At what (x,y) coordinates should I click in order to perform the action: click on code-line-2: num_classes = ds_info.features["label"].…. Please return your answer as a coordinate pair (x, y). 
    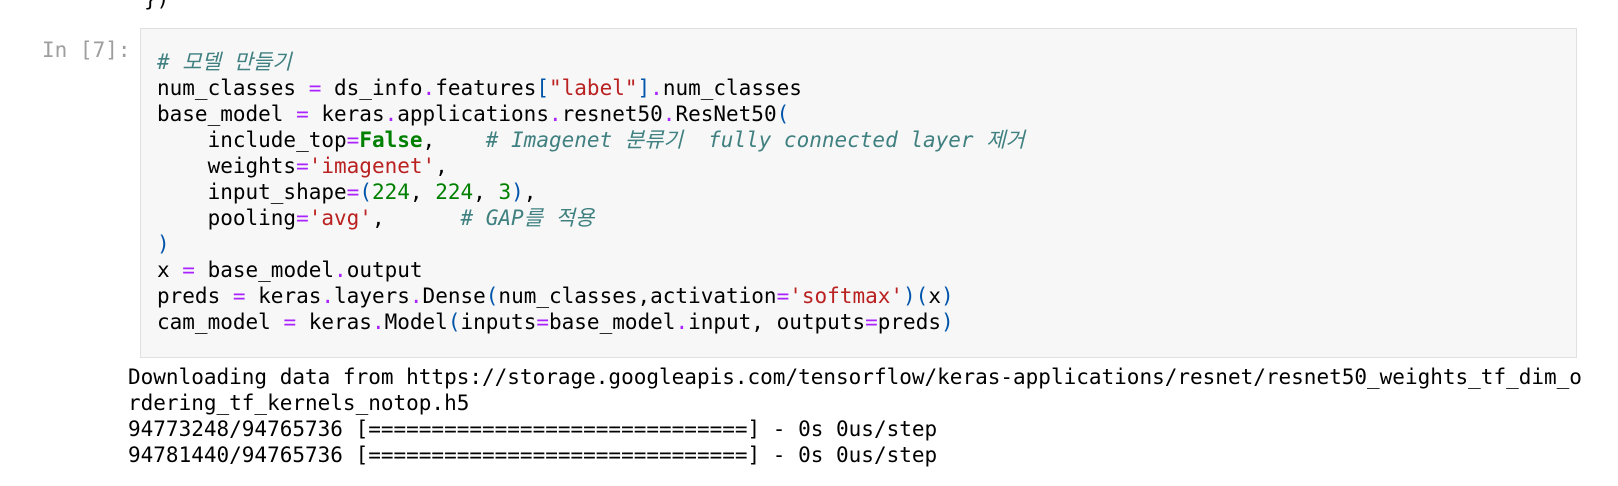
    Looking at the image, I should click on (591, 88).